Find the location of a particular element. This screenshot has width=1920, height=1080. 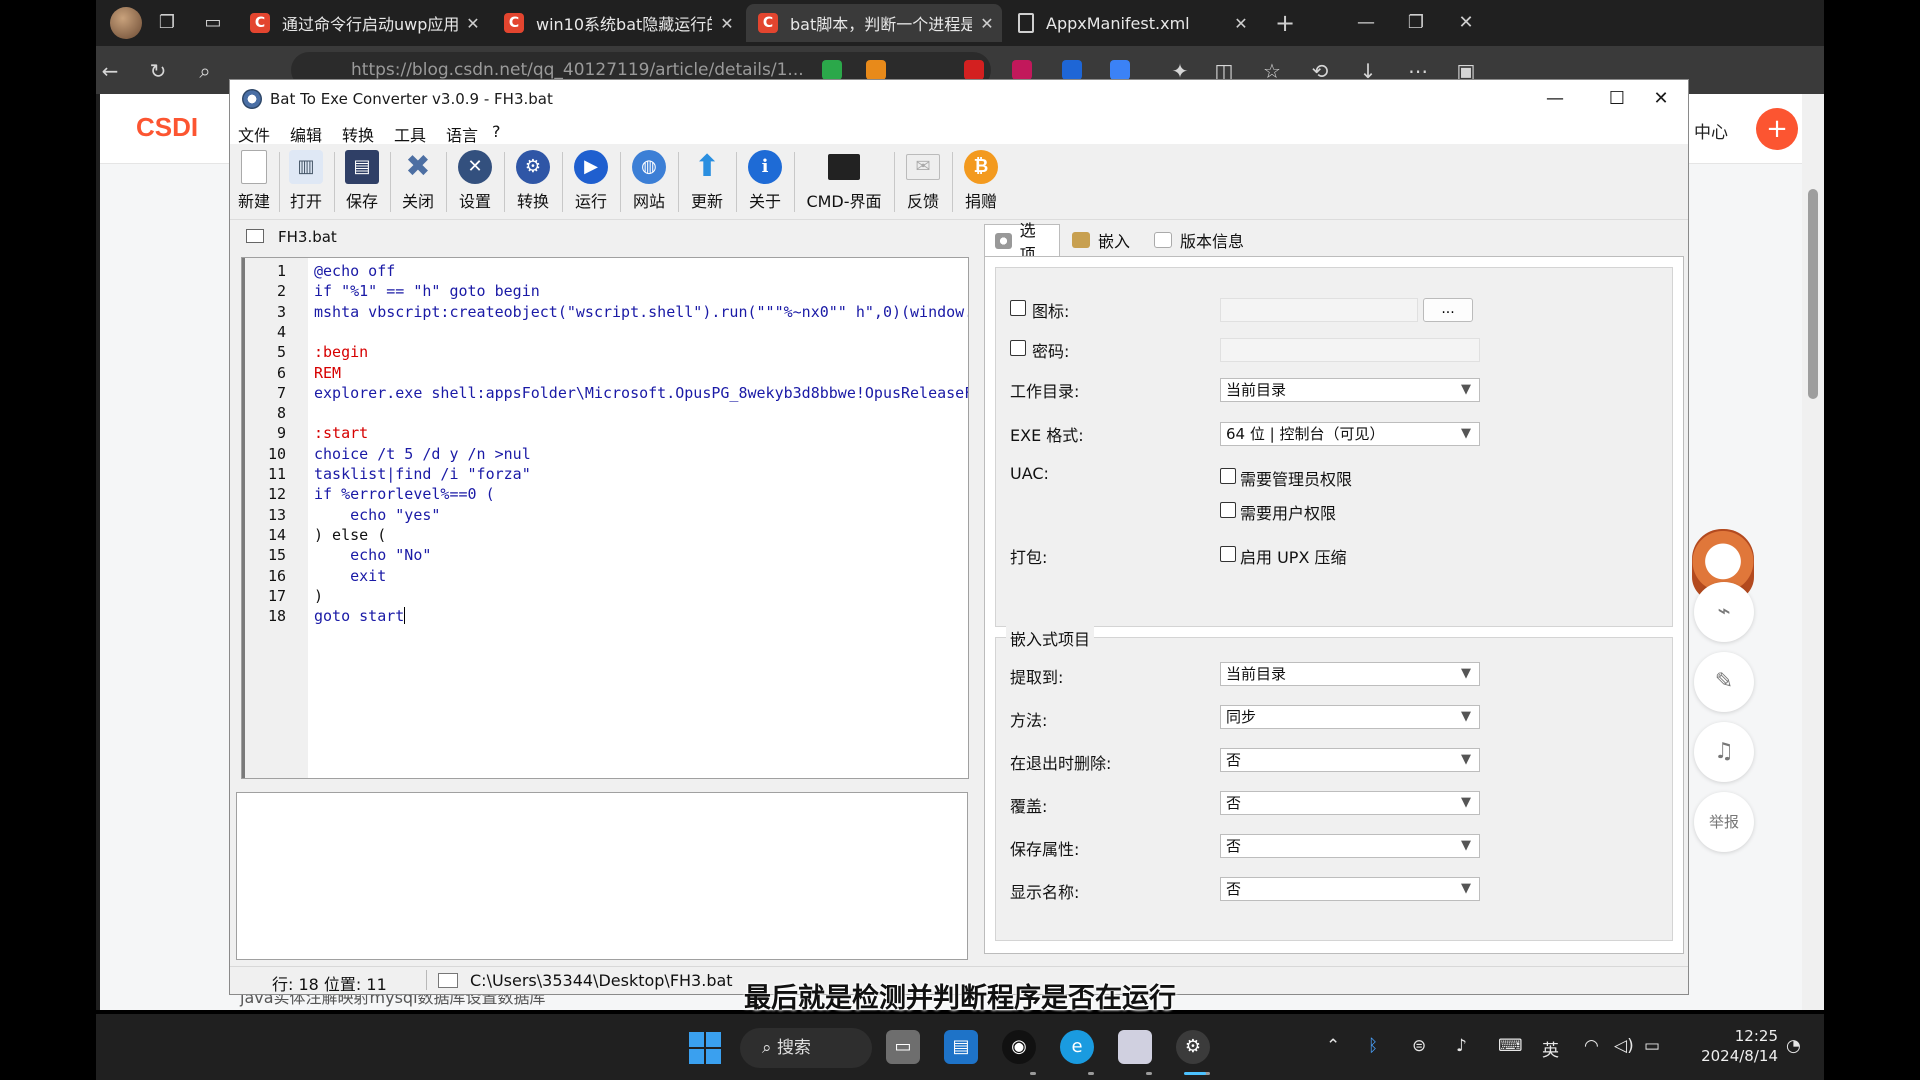

header-link: 中心 is located at coordinates (1711, 130).